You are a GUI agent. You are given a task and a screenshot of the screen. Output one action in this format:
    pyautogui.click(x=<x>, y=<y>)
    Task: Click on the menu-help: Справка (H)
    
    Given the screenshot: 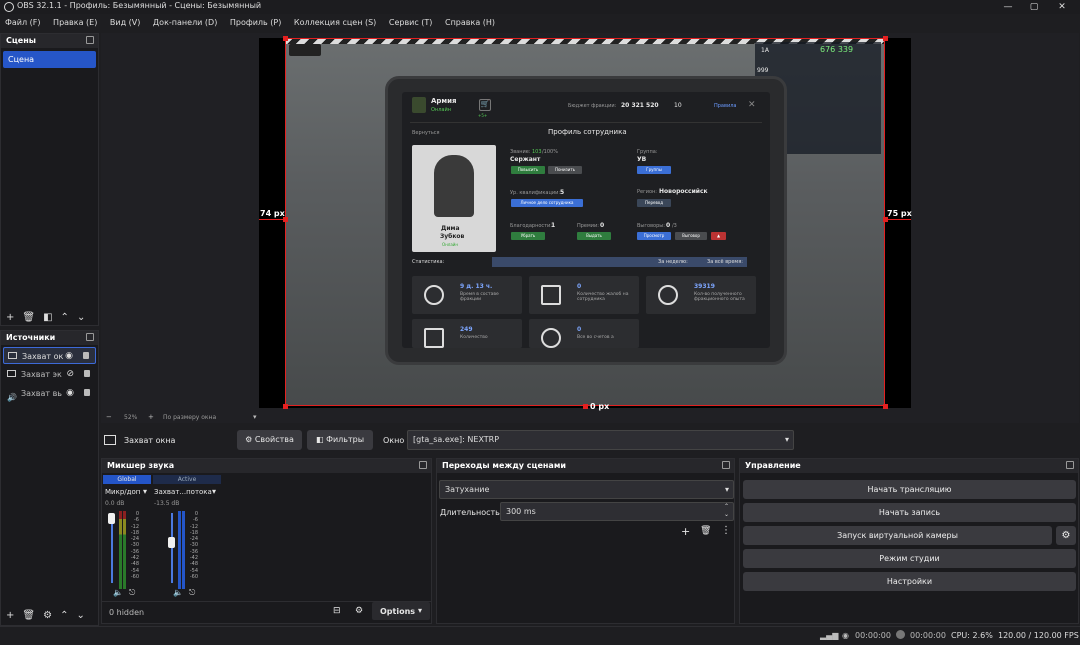 What is the action you would take?
    pyautogui.click(x=470, y=23)
    